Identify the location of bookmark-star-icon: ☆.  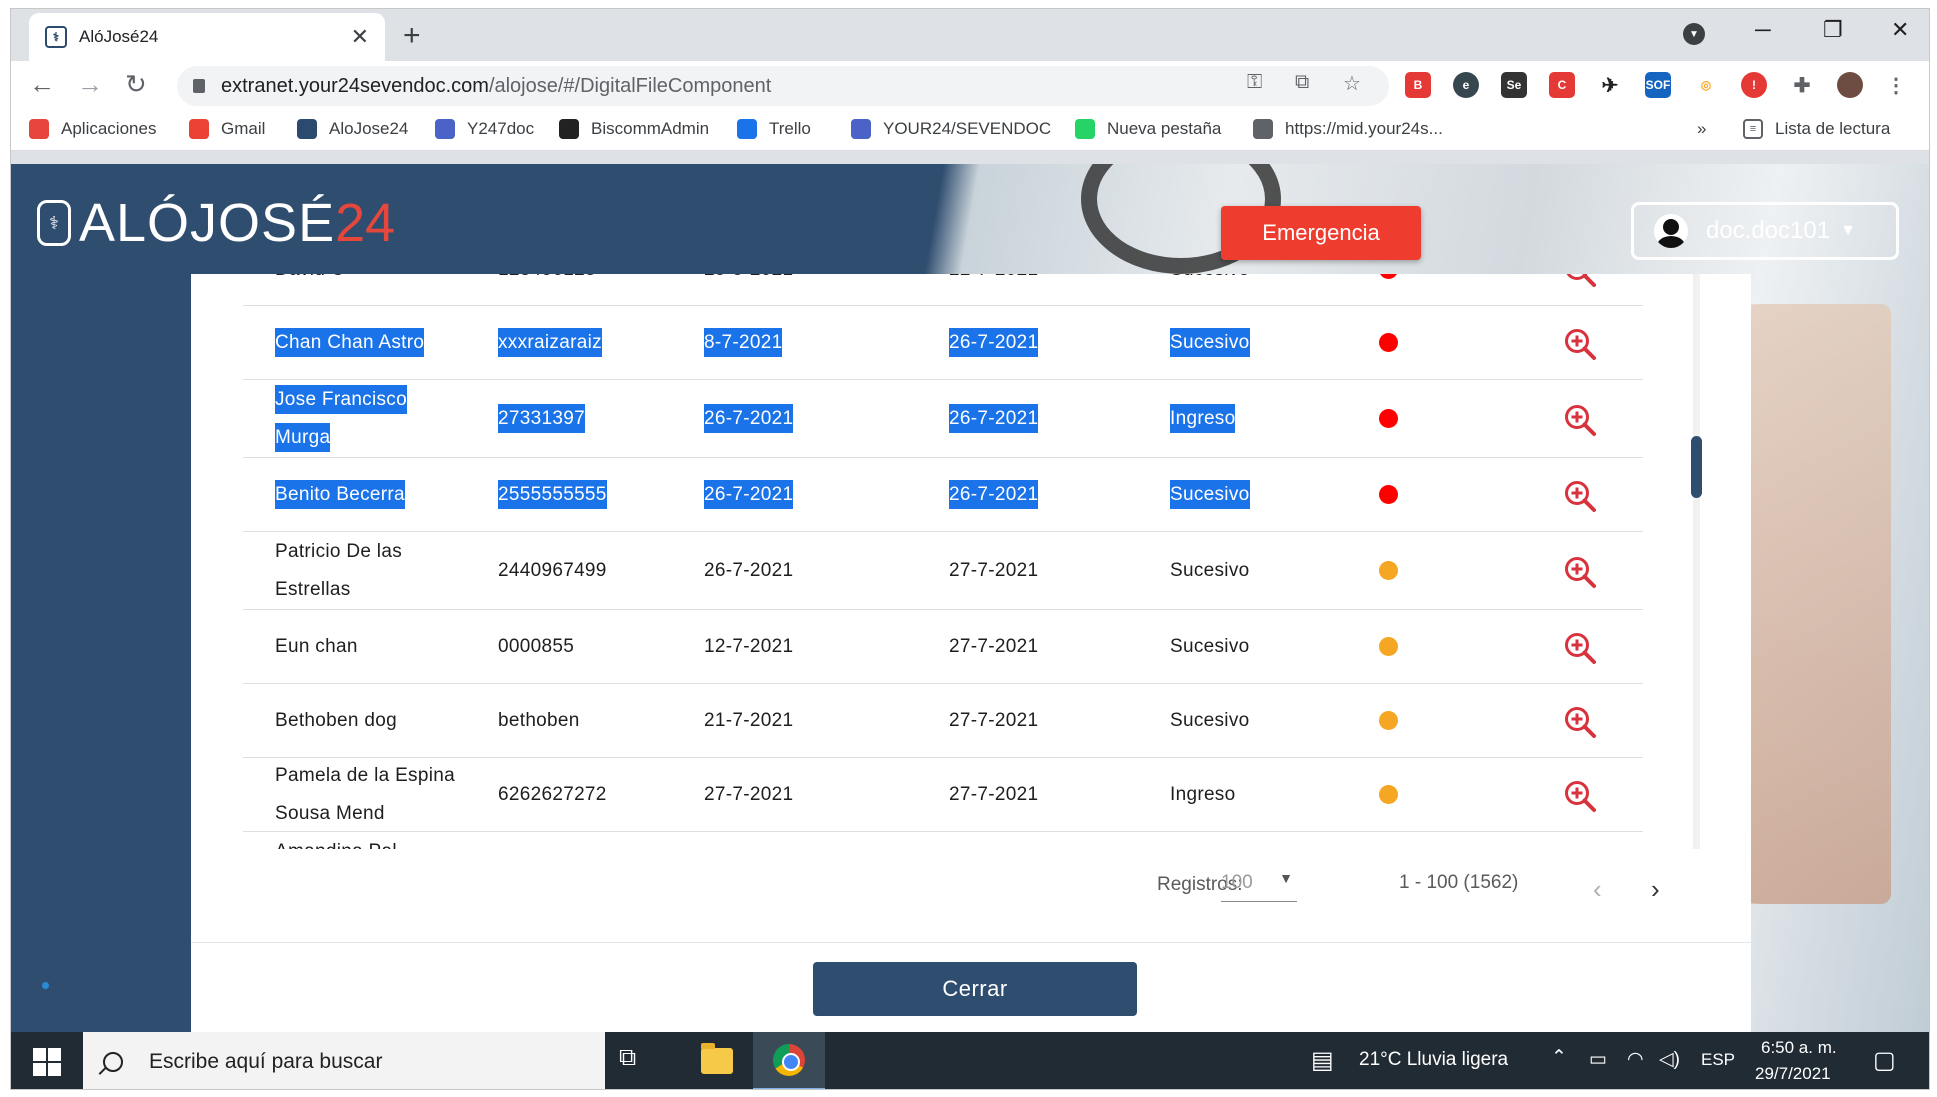
(1352, 83).